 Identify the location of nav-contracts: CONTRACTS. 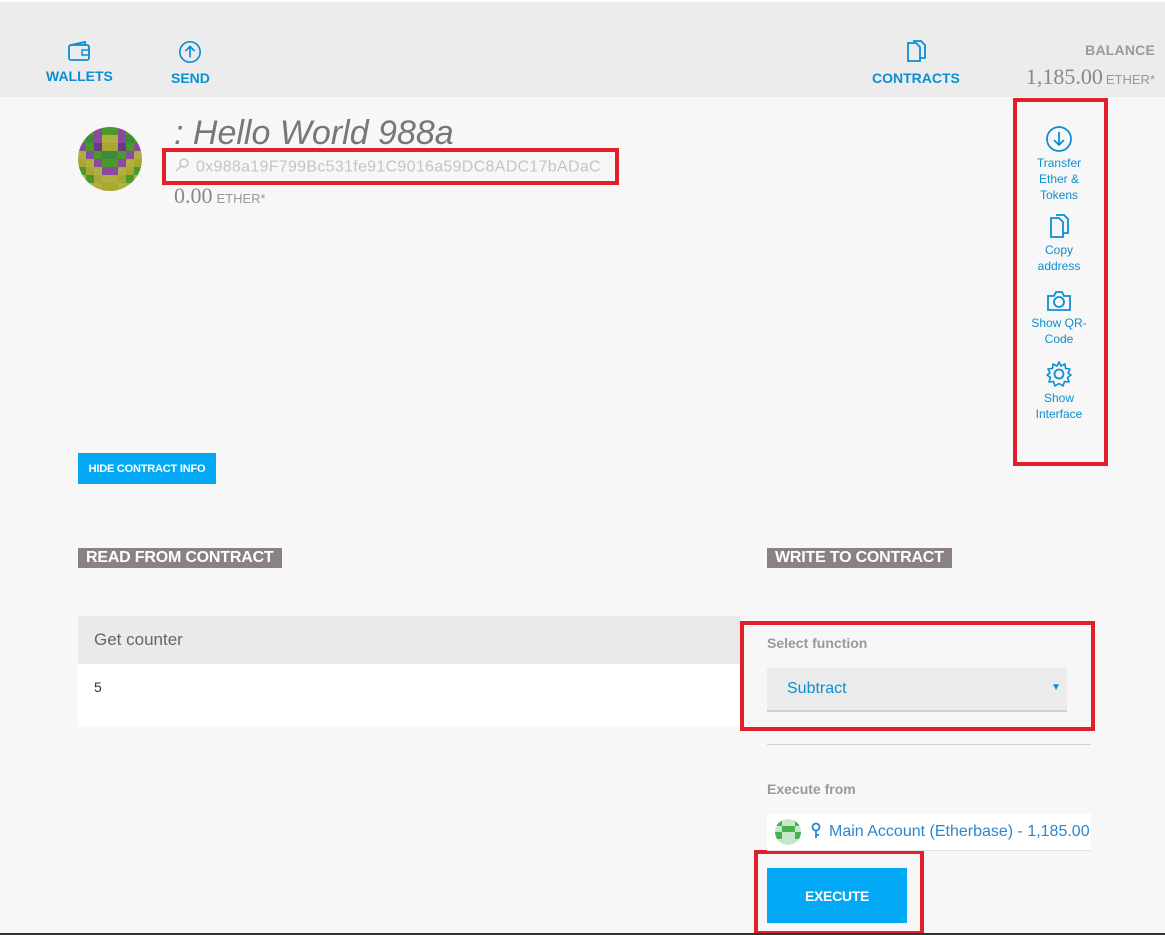
(916, 63).